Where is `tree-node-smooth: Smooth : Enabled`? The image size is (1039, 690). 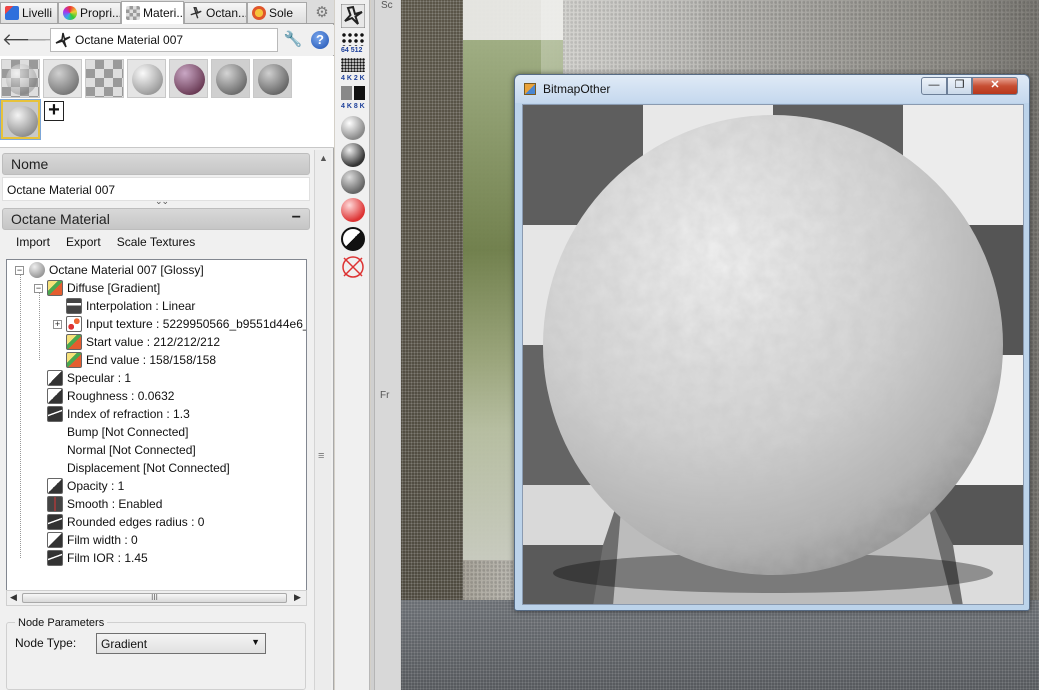
tree-node-smooth: Smooth : Enabled is located at coordinates (104, 504).